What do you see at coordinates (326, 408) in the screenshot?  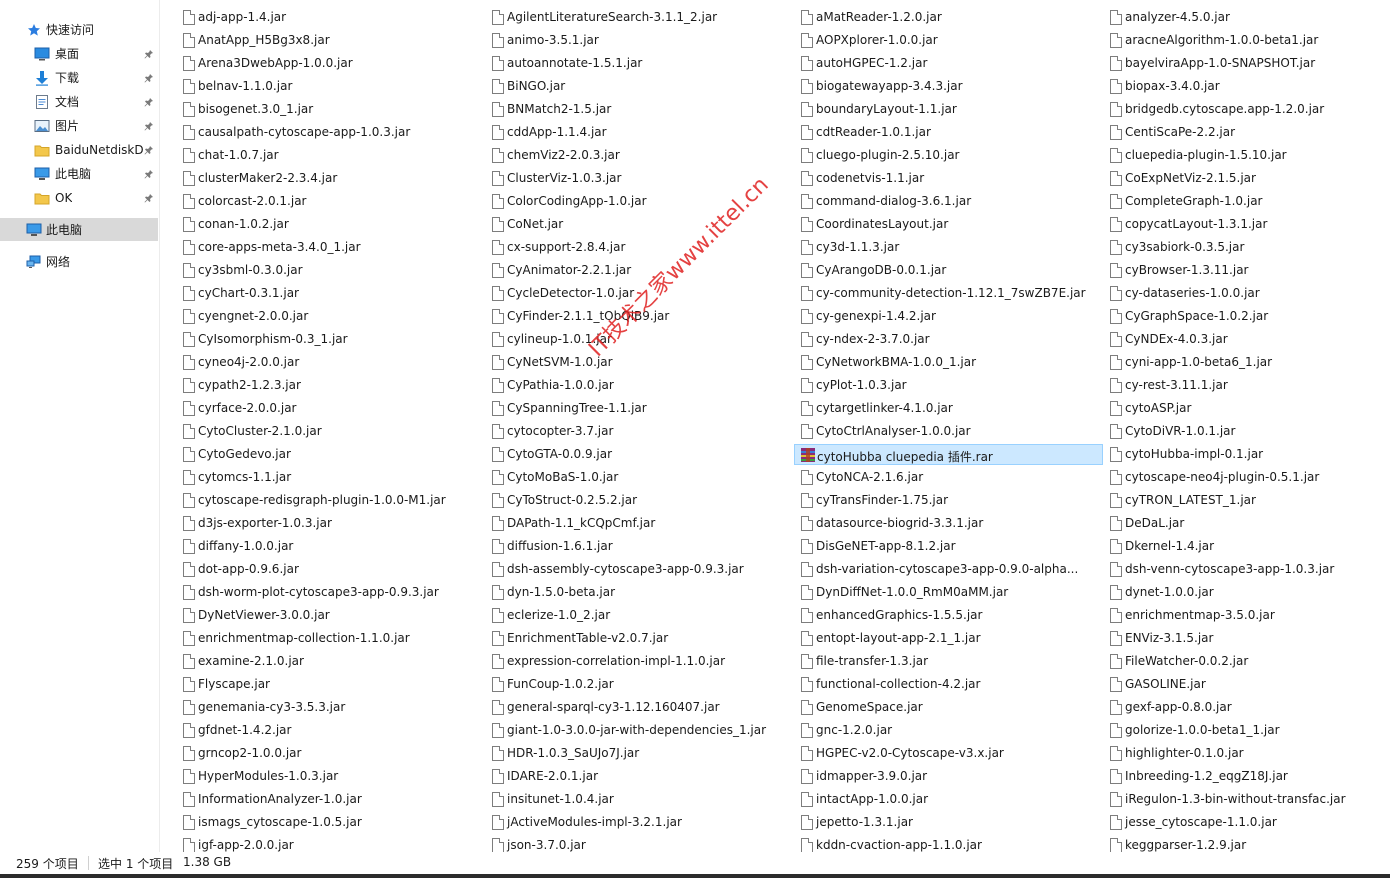 I see `file-item: cyrface-2.0.0.jar` at bounding box center [326, 408].